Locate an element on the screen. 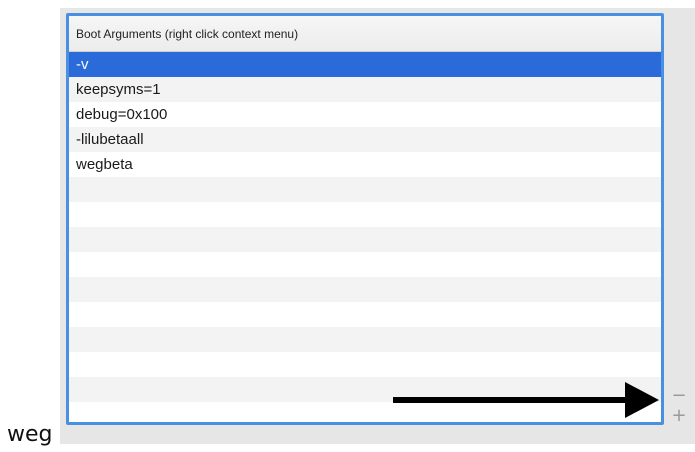 This screenshot has width=695, height=452. table-row: -lilubetaall is located at coordinates (365, 139).